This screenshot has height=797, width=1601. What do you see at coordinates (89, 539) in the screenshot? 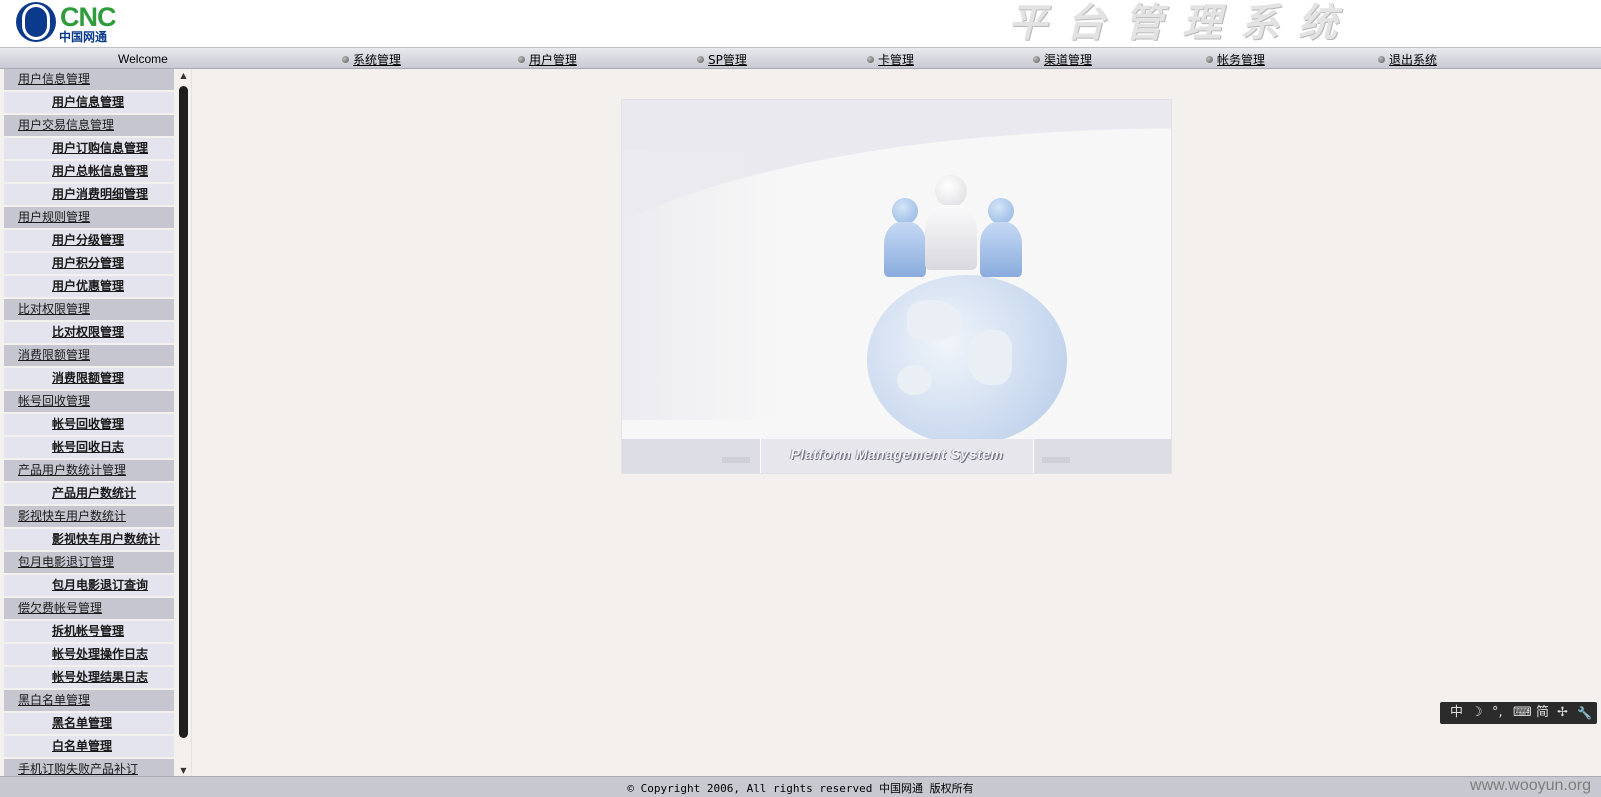
I see `sidebar-item: 影视快车用户数统计` at bounding box center [89, 539].